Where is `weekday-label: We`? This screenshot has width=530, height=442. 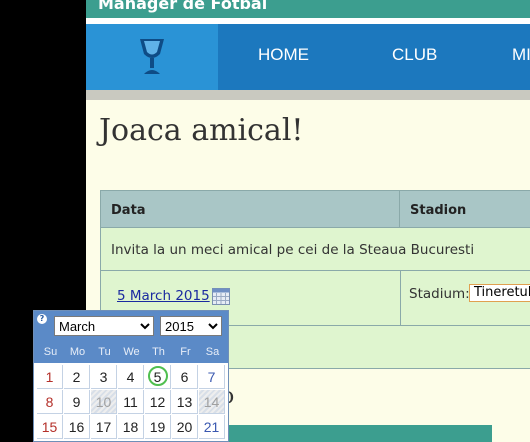
weekday-label: We is located at coordinates (131, 352).